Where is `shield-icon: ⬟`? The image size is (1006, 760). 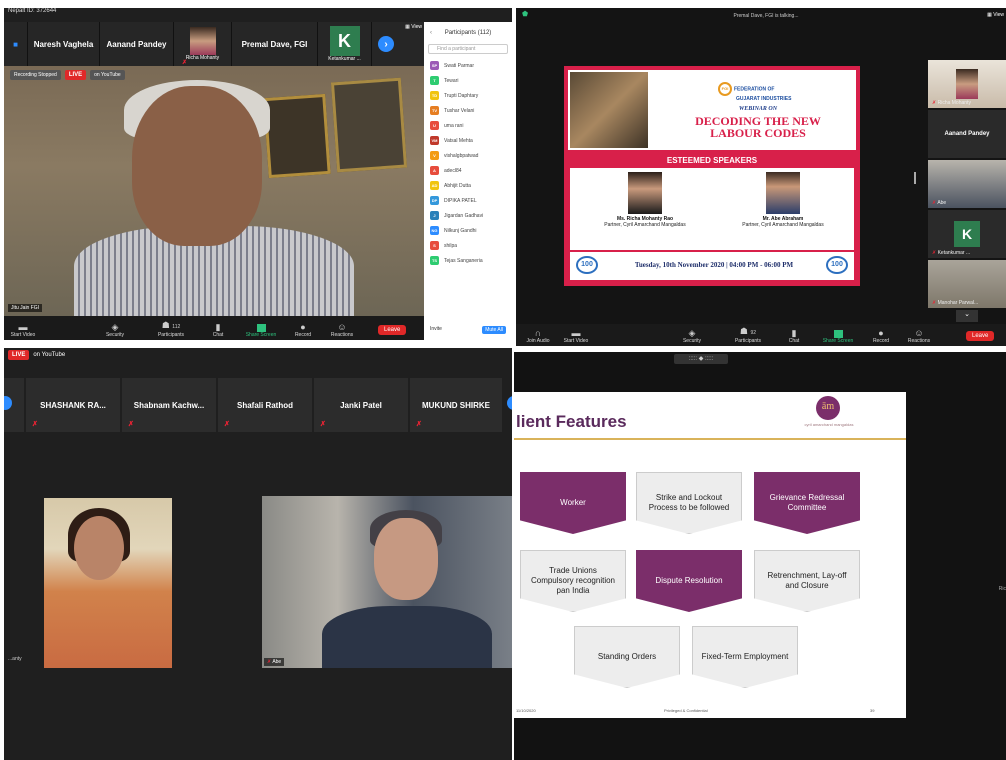
shield-icon: ⬟ is located at coordinates (525, 14).